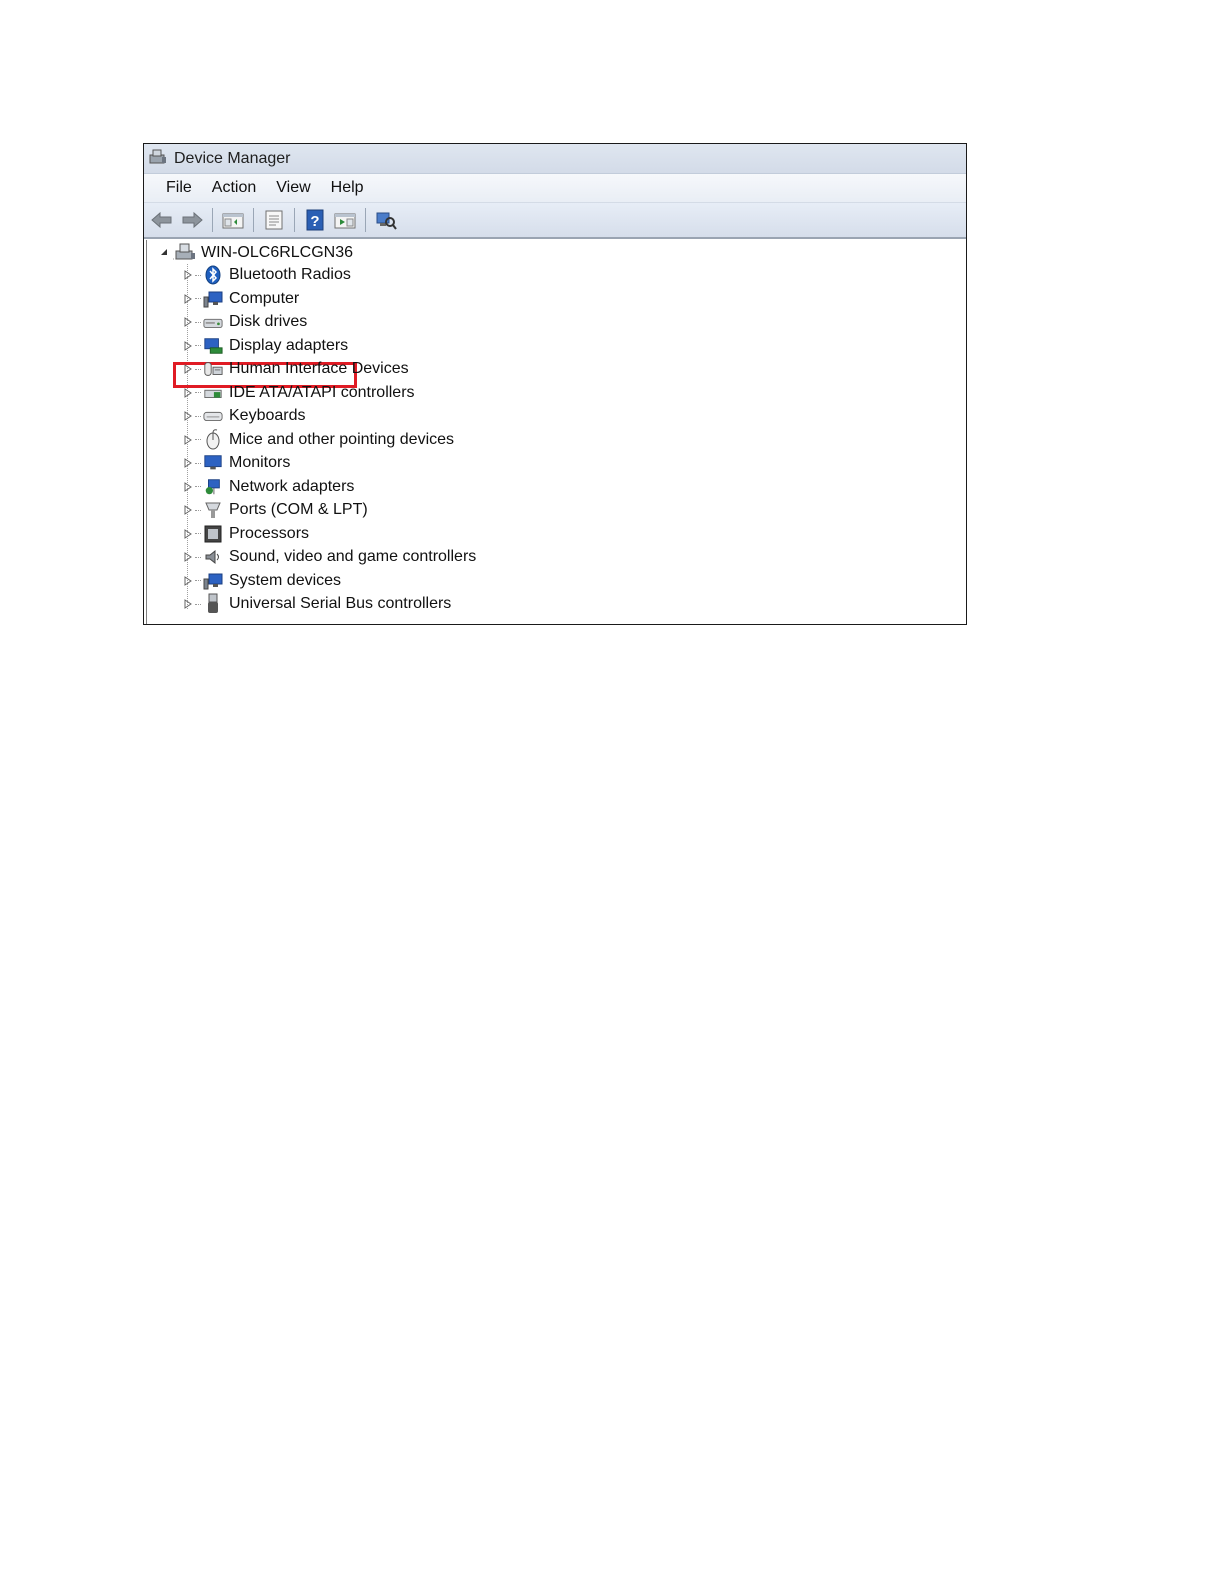 This screenshot has height=1584, width=1224. Describe the element at coordinates (185, 253) in the screenshot. I see `computer-root-icon` at that location.